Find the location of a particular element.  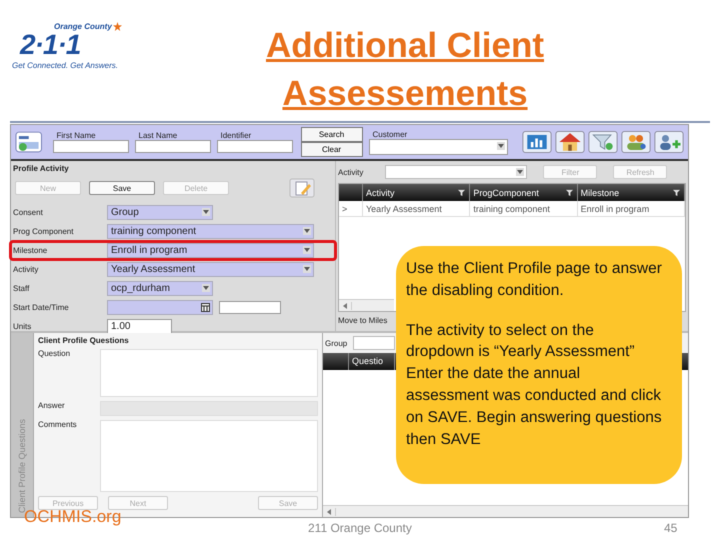

footer-text: 211 Orange County is located at coordinates (360, 528).